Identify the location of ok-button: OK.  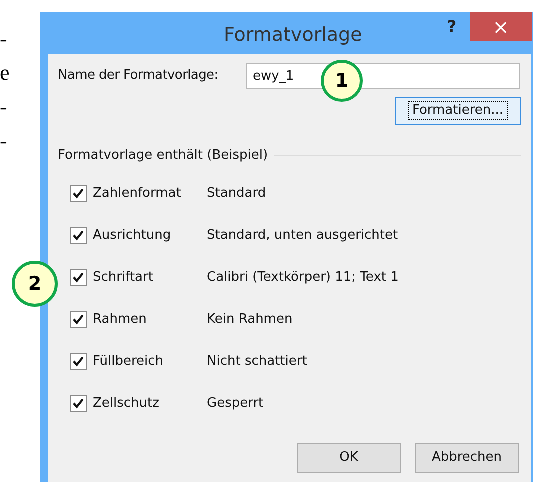
(349, 458).